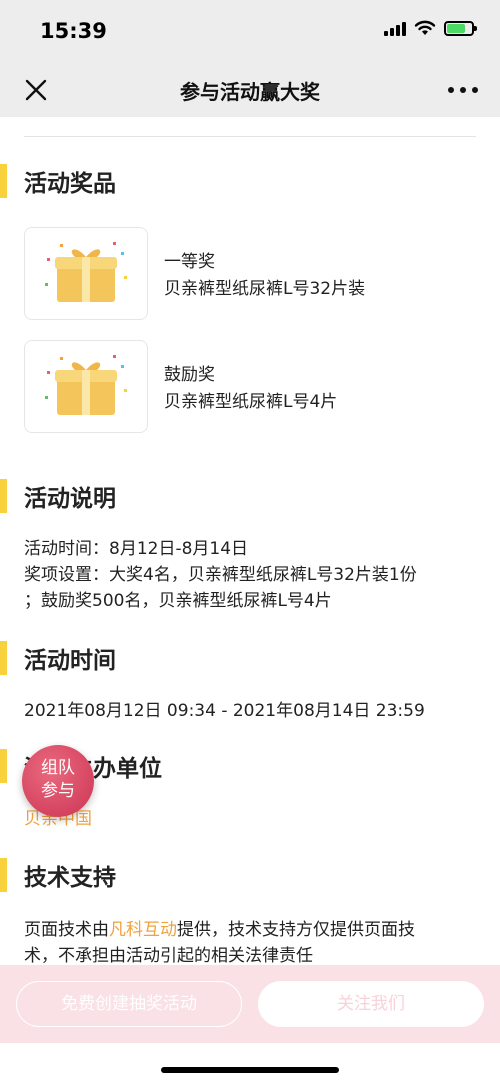  What do you see at coordinates (219, 930) in the screenshot?
I see `tech-support-line: 页面技术由凡科互动提供，技术支持方仅提供页面技` at bounding box center [219, 930].